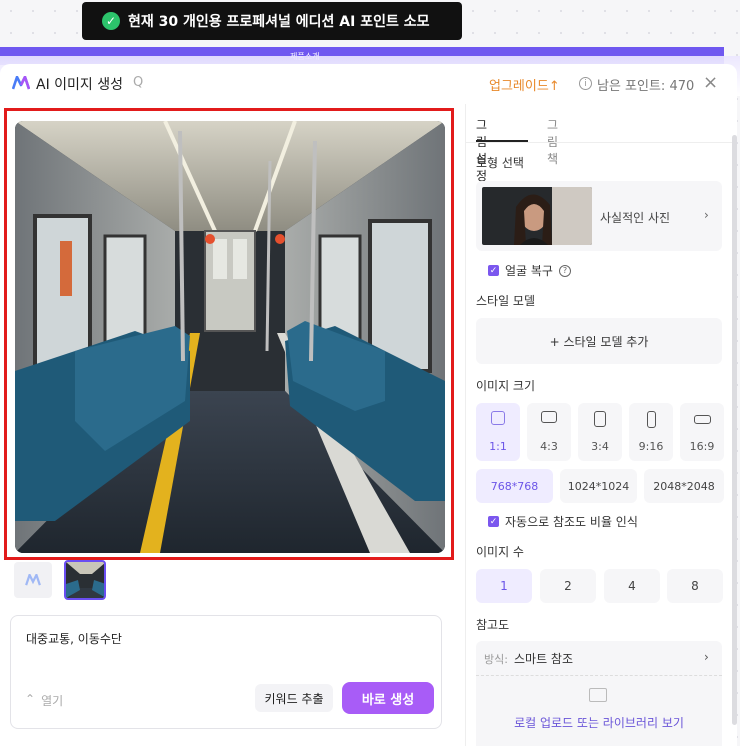  I want to click on thumbnail-selected, so click(85, 580).